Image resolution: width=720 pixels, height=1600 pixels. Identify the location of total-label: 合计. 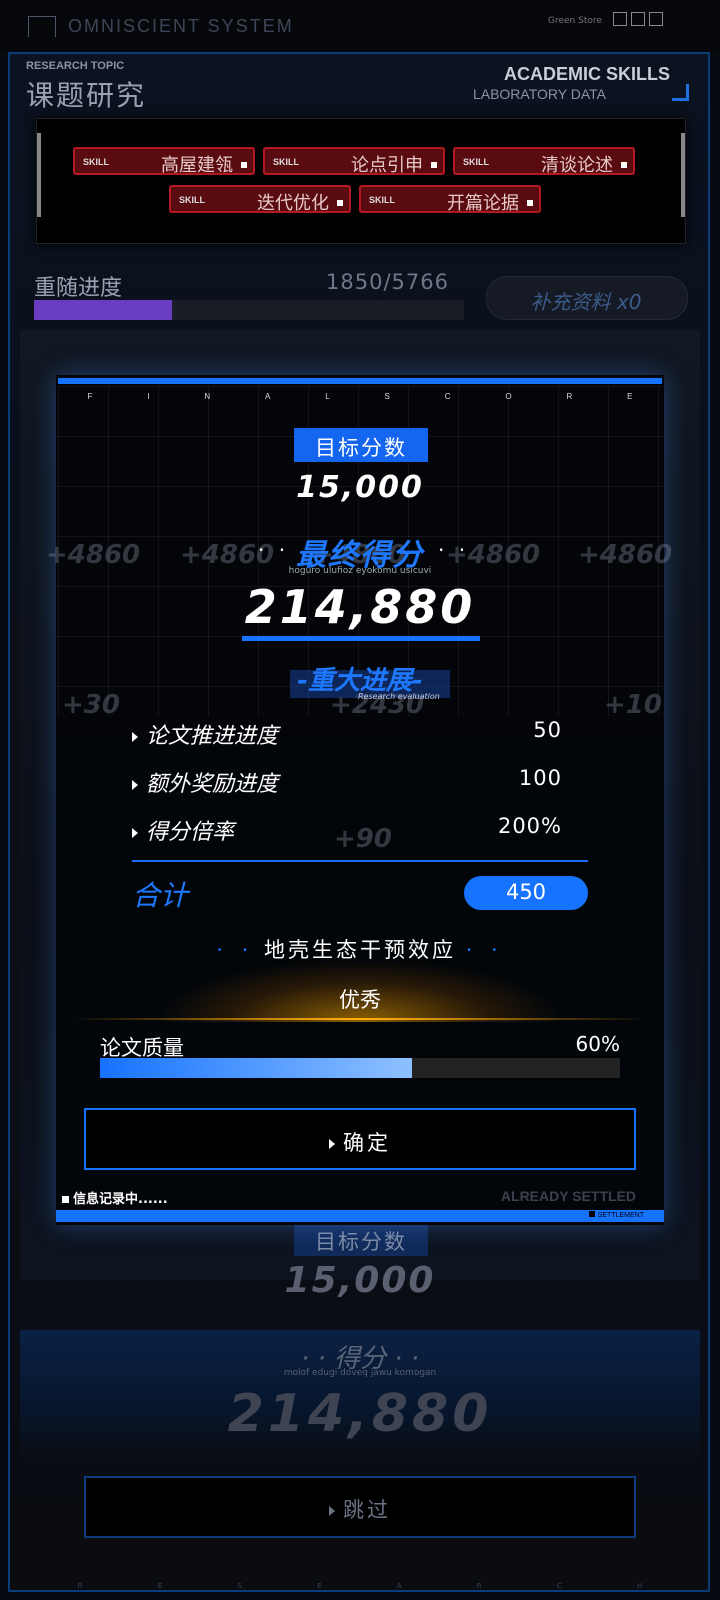
(160, 895).